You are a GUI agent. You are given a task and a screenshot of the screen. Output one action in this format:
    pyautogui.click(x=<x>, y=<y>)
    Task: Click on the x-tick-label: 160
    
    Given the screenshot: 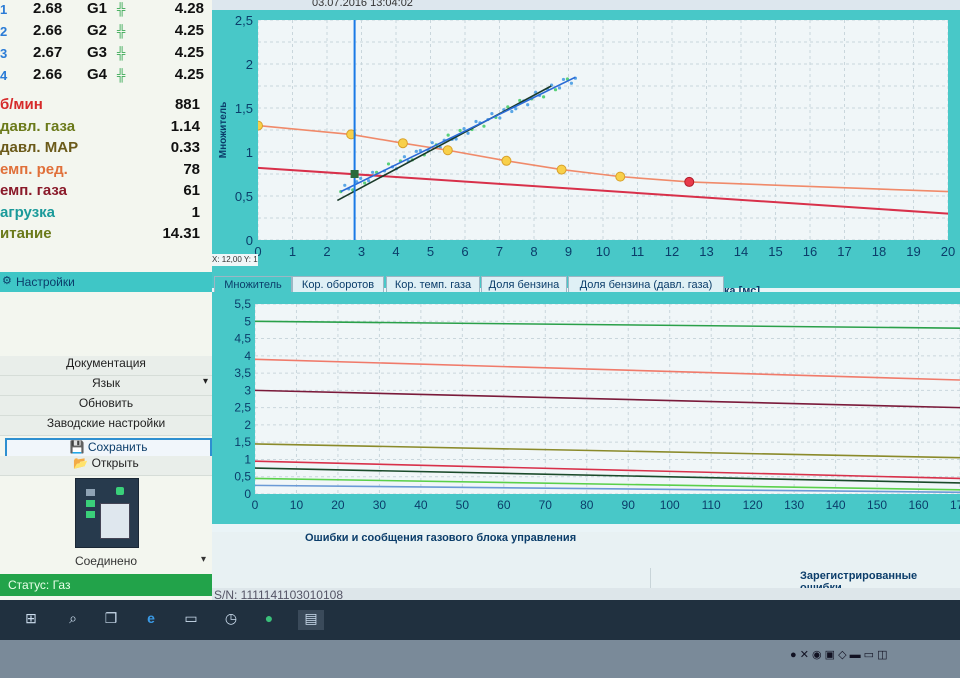 What is the action you would take?
    pyautogui.click(x=919, y=505)
    